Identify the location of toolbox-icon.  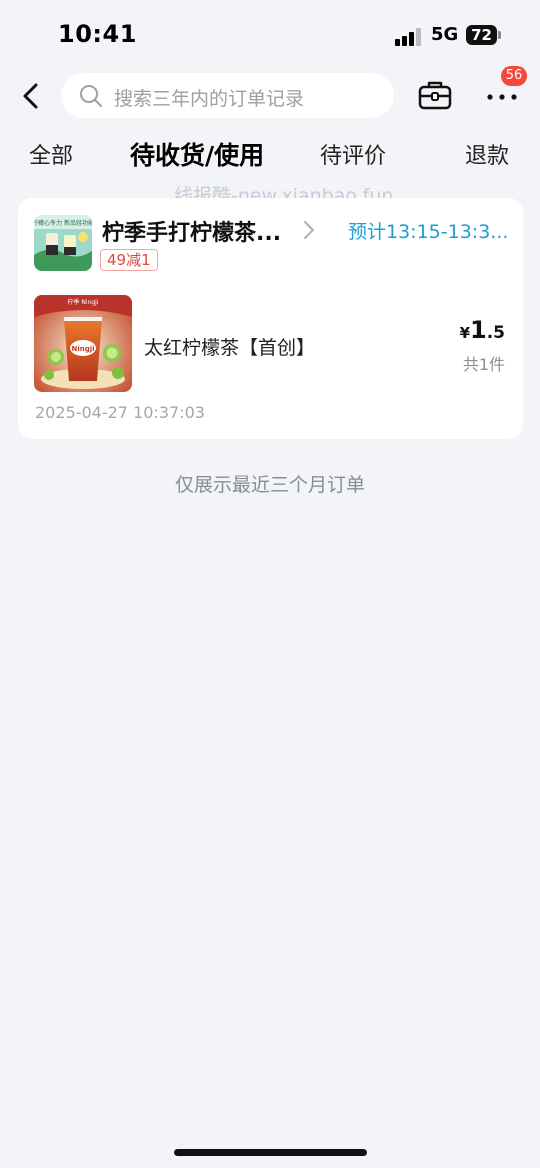
(435, 95).